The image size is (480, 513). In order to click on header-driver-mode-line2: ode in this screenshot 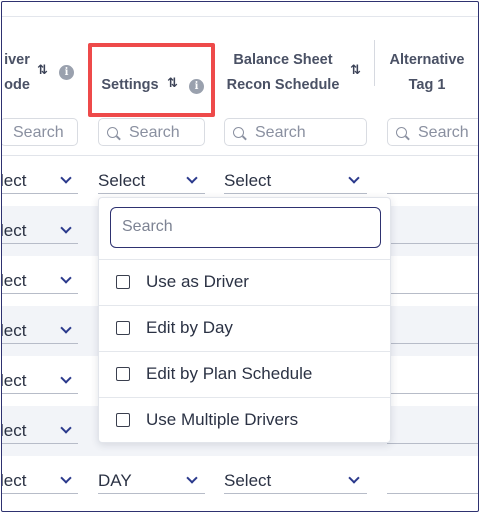, I will do `click(17, 85)`.